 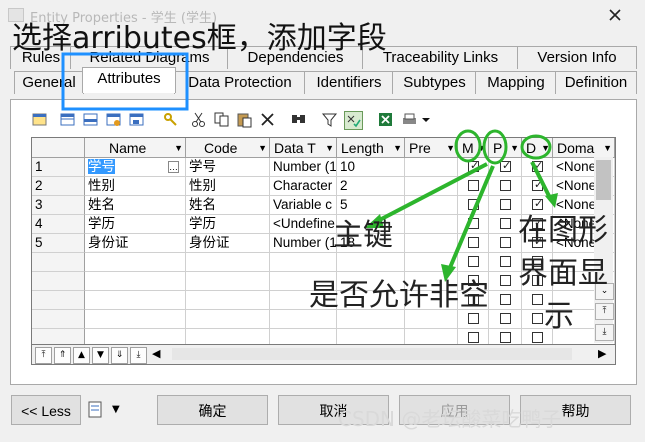 I want to click on copy-icon, so click(x=221, y=119).